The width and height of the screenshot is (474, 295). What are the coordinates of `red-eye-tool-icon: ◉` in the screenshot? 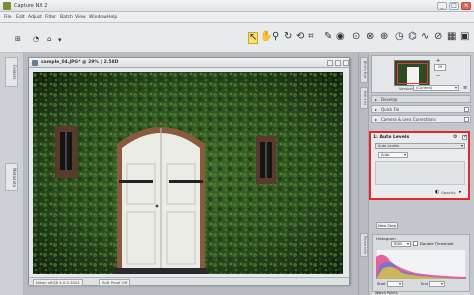 It's located at (340, 37).